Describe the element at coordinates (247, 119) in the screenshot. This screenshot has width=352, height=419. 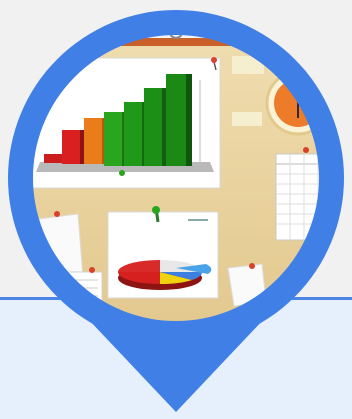
I see `sticky-note` at that location.